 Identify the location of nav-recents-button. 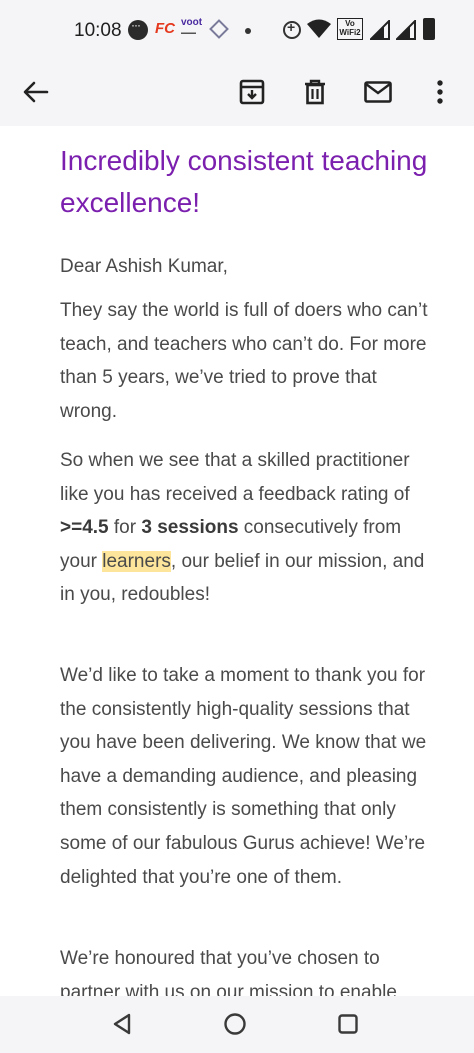
(348, 1024).